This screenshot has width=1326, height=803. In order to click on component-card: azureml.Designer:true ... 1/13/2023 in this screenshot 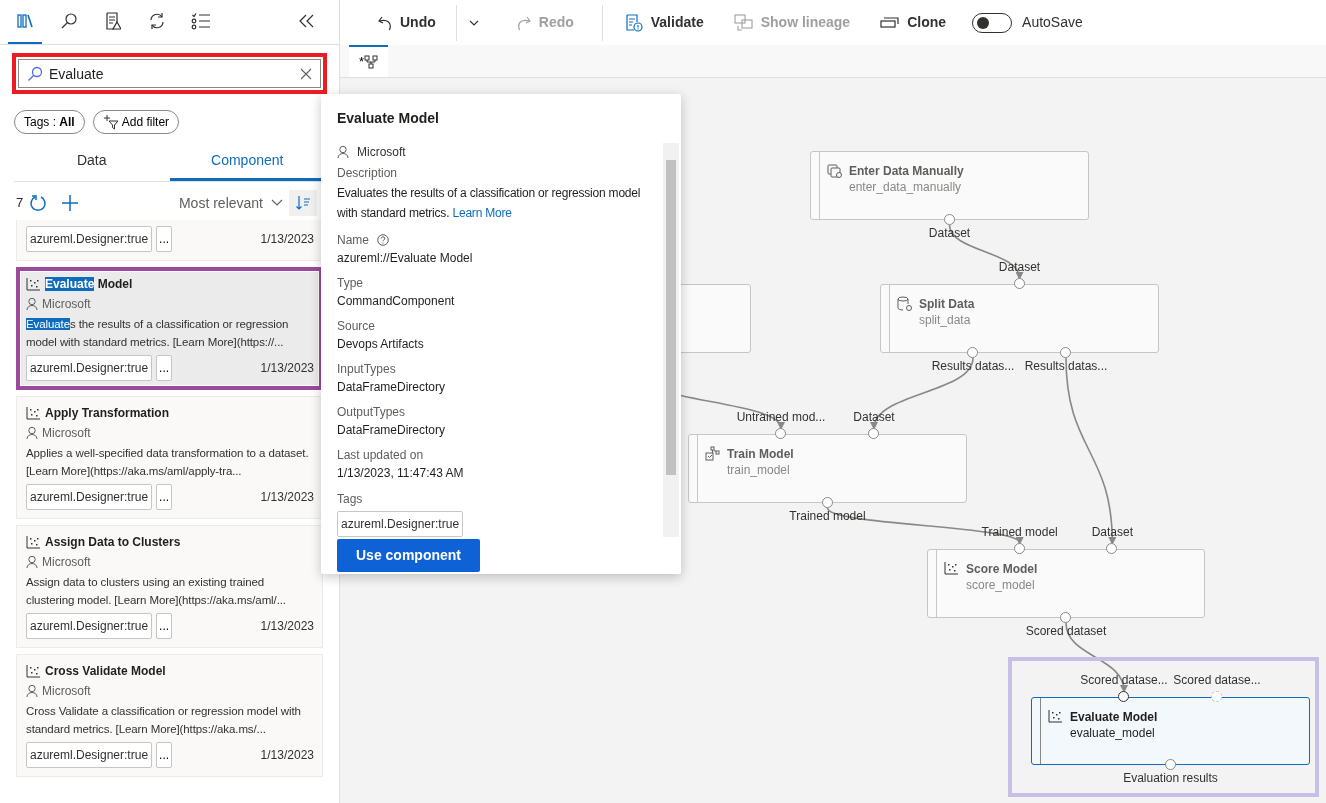, I will do `click(169, 240)`.